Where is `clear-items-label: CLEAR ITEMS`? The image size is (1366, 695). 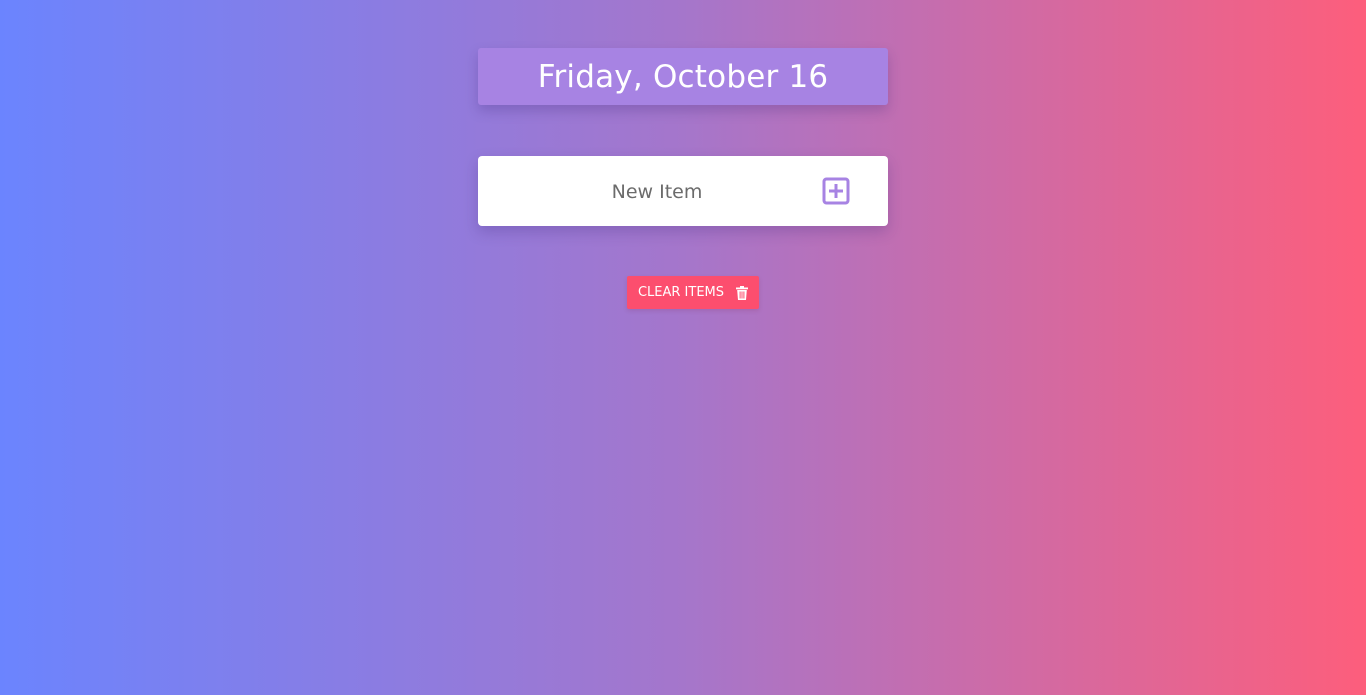 clear-items-label: CLEAR ITEMS is located at coordinates (681, 292).